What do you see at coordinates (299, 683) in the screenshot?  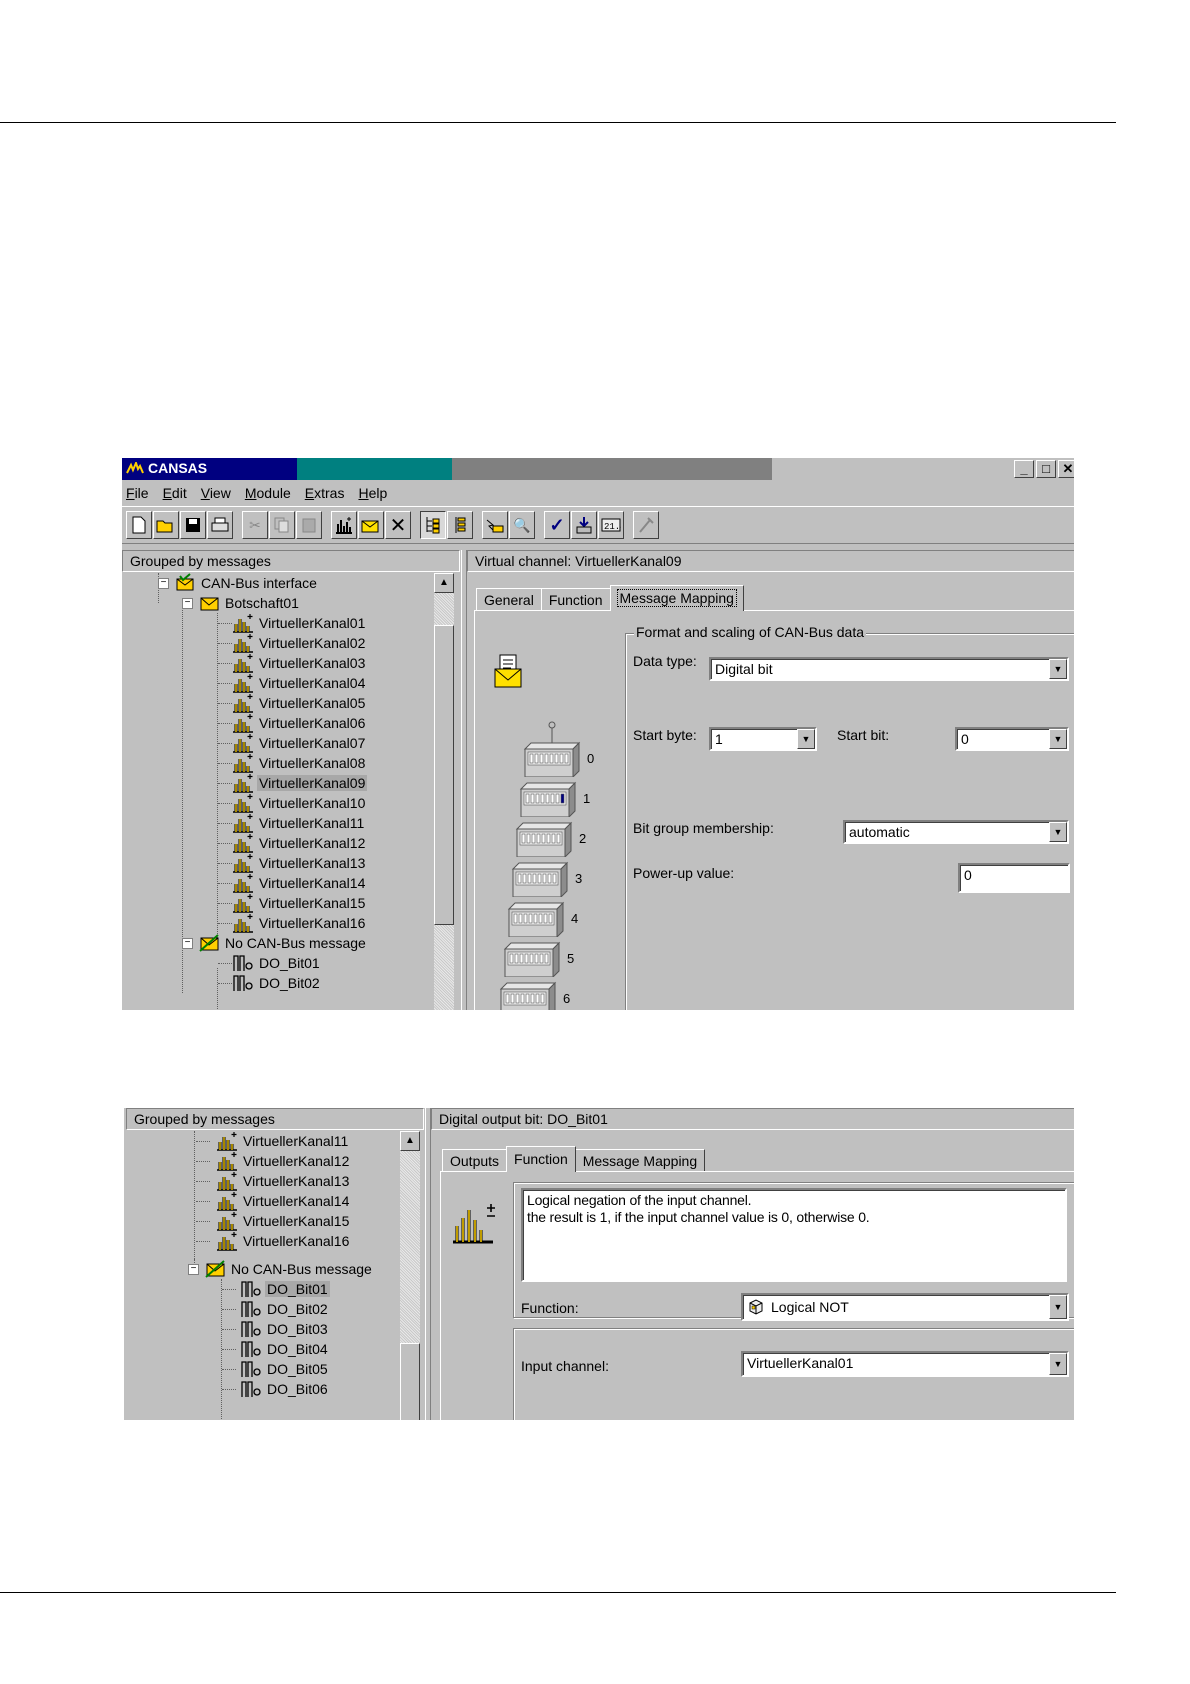 I see `tree-item-channel: VirtuellerKanal04` at bounding box center [299, 683].